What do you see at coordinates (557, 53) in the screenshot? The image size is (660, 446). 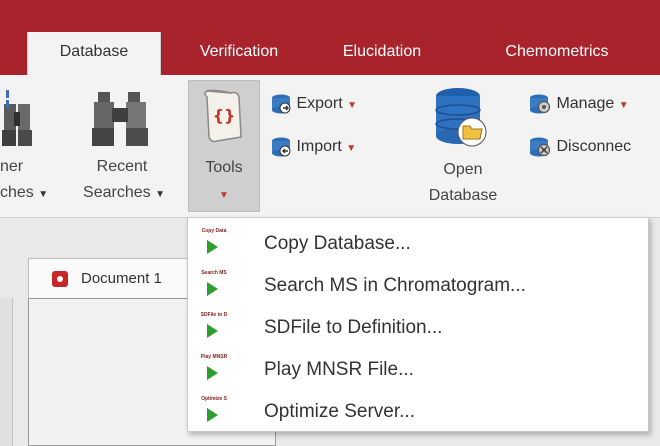 I see `tab-chemometrics: Chemometrics` at bounding box center [557, 53].